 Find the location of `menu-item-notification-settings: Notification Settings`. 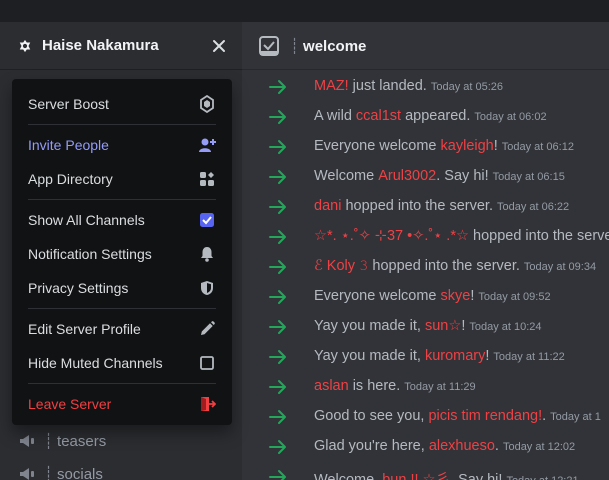

menu-item-notification-settings: Notification Settings is located at coordinates (122, 254).